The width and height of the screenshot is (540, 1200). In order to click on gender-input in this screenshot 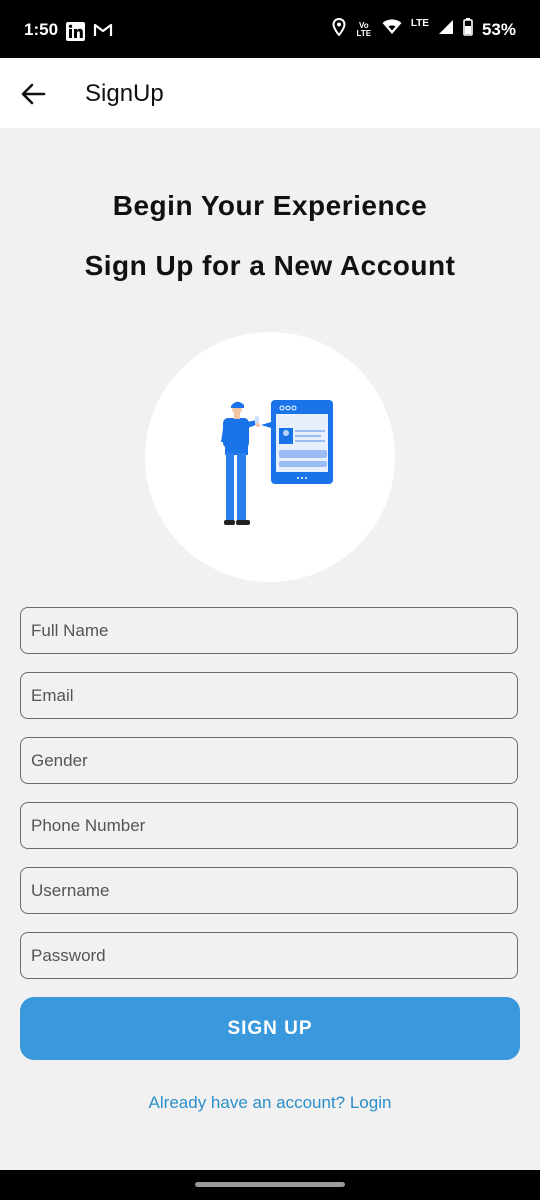, I will do `click(269, 760)`.